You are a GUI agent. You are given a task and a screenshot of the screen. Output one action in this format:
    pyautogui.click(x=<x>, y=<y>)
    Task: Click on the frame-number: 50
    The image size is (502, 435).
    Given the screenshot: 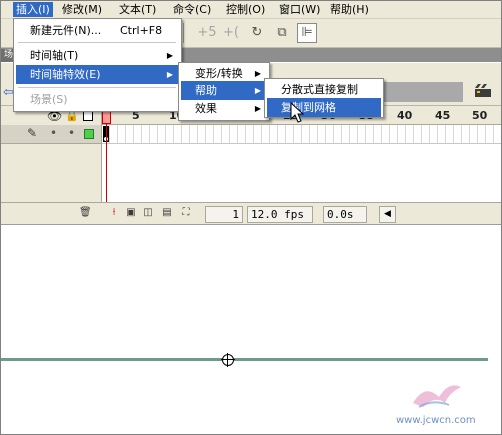 What is the action you would take?
    pyautogui.click(x=480, y=115)
    